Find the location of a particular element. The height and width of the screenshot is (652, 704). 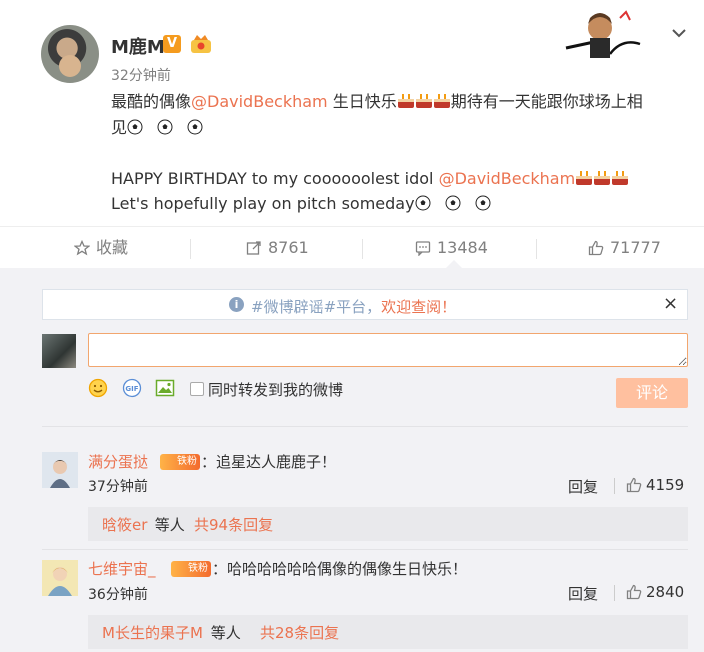

submit-comment-button: 评论 is located at coordinates (652, 393).